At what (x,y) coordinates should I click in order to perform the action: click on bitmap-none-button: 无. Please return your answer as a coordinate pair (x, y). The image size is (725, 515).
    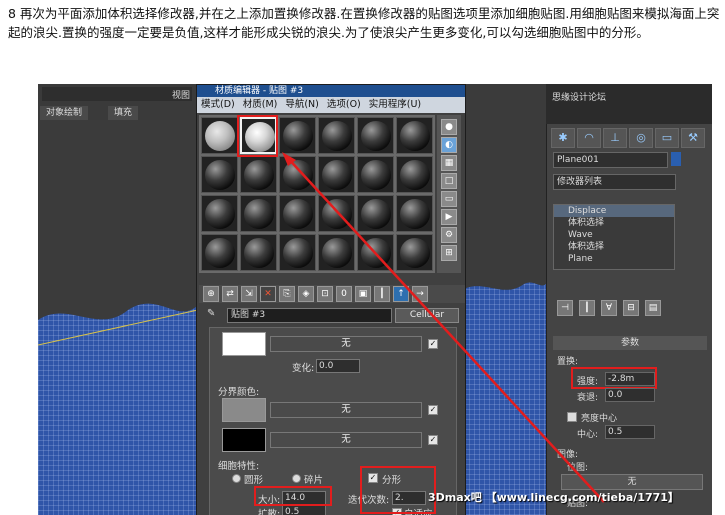
    Looking at the image, I should click on (632, 482).